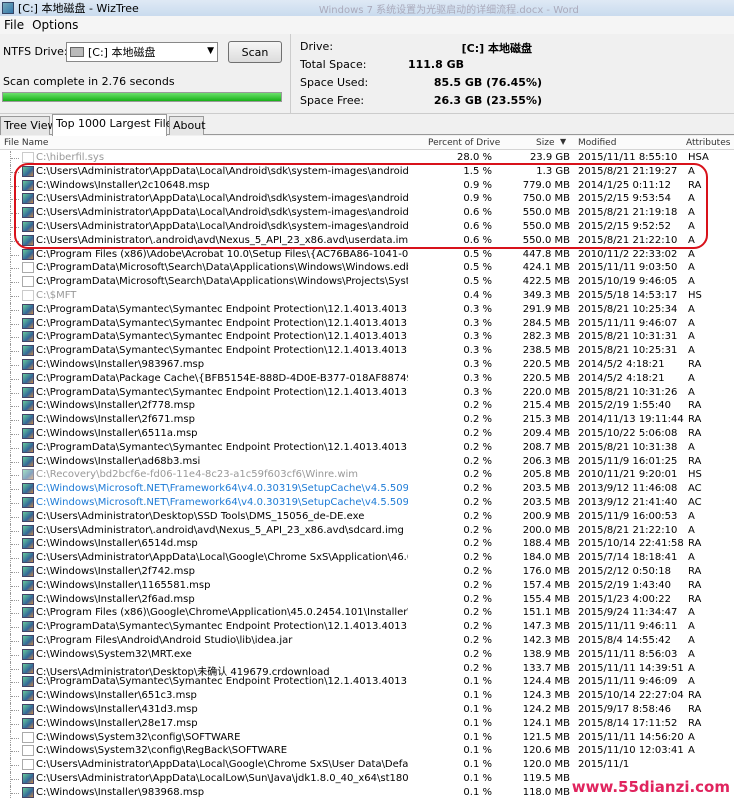 The height and width of the screenshot is (798, 734). Describe the element at coordinates (625, 709) in the screenshot. I see `modified-date: 2015/9/17 8:58:46` at that location.